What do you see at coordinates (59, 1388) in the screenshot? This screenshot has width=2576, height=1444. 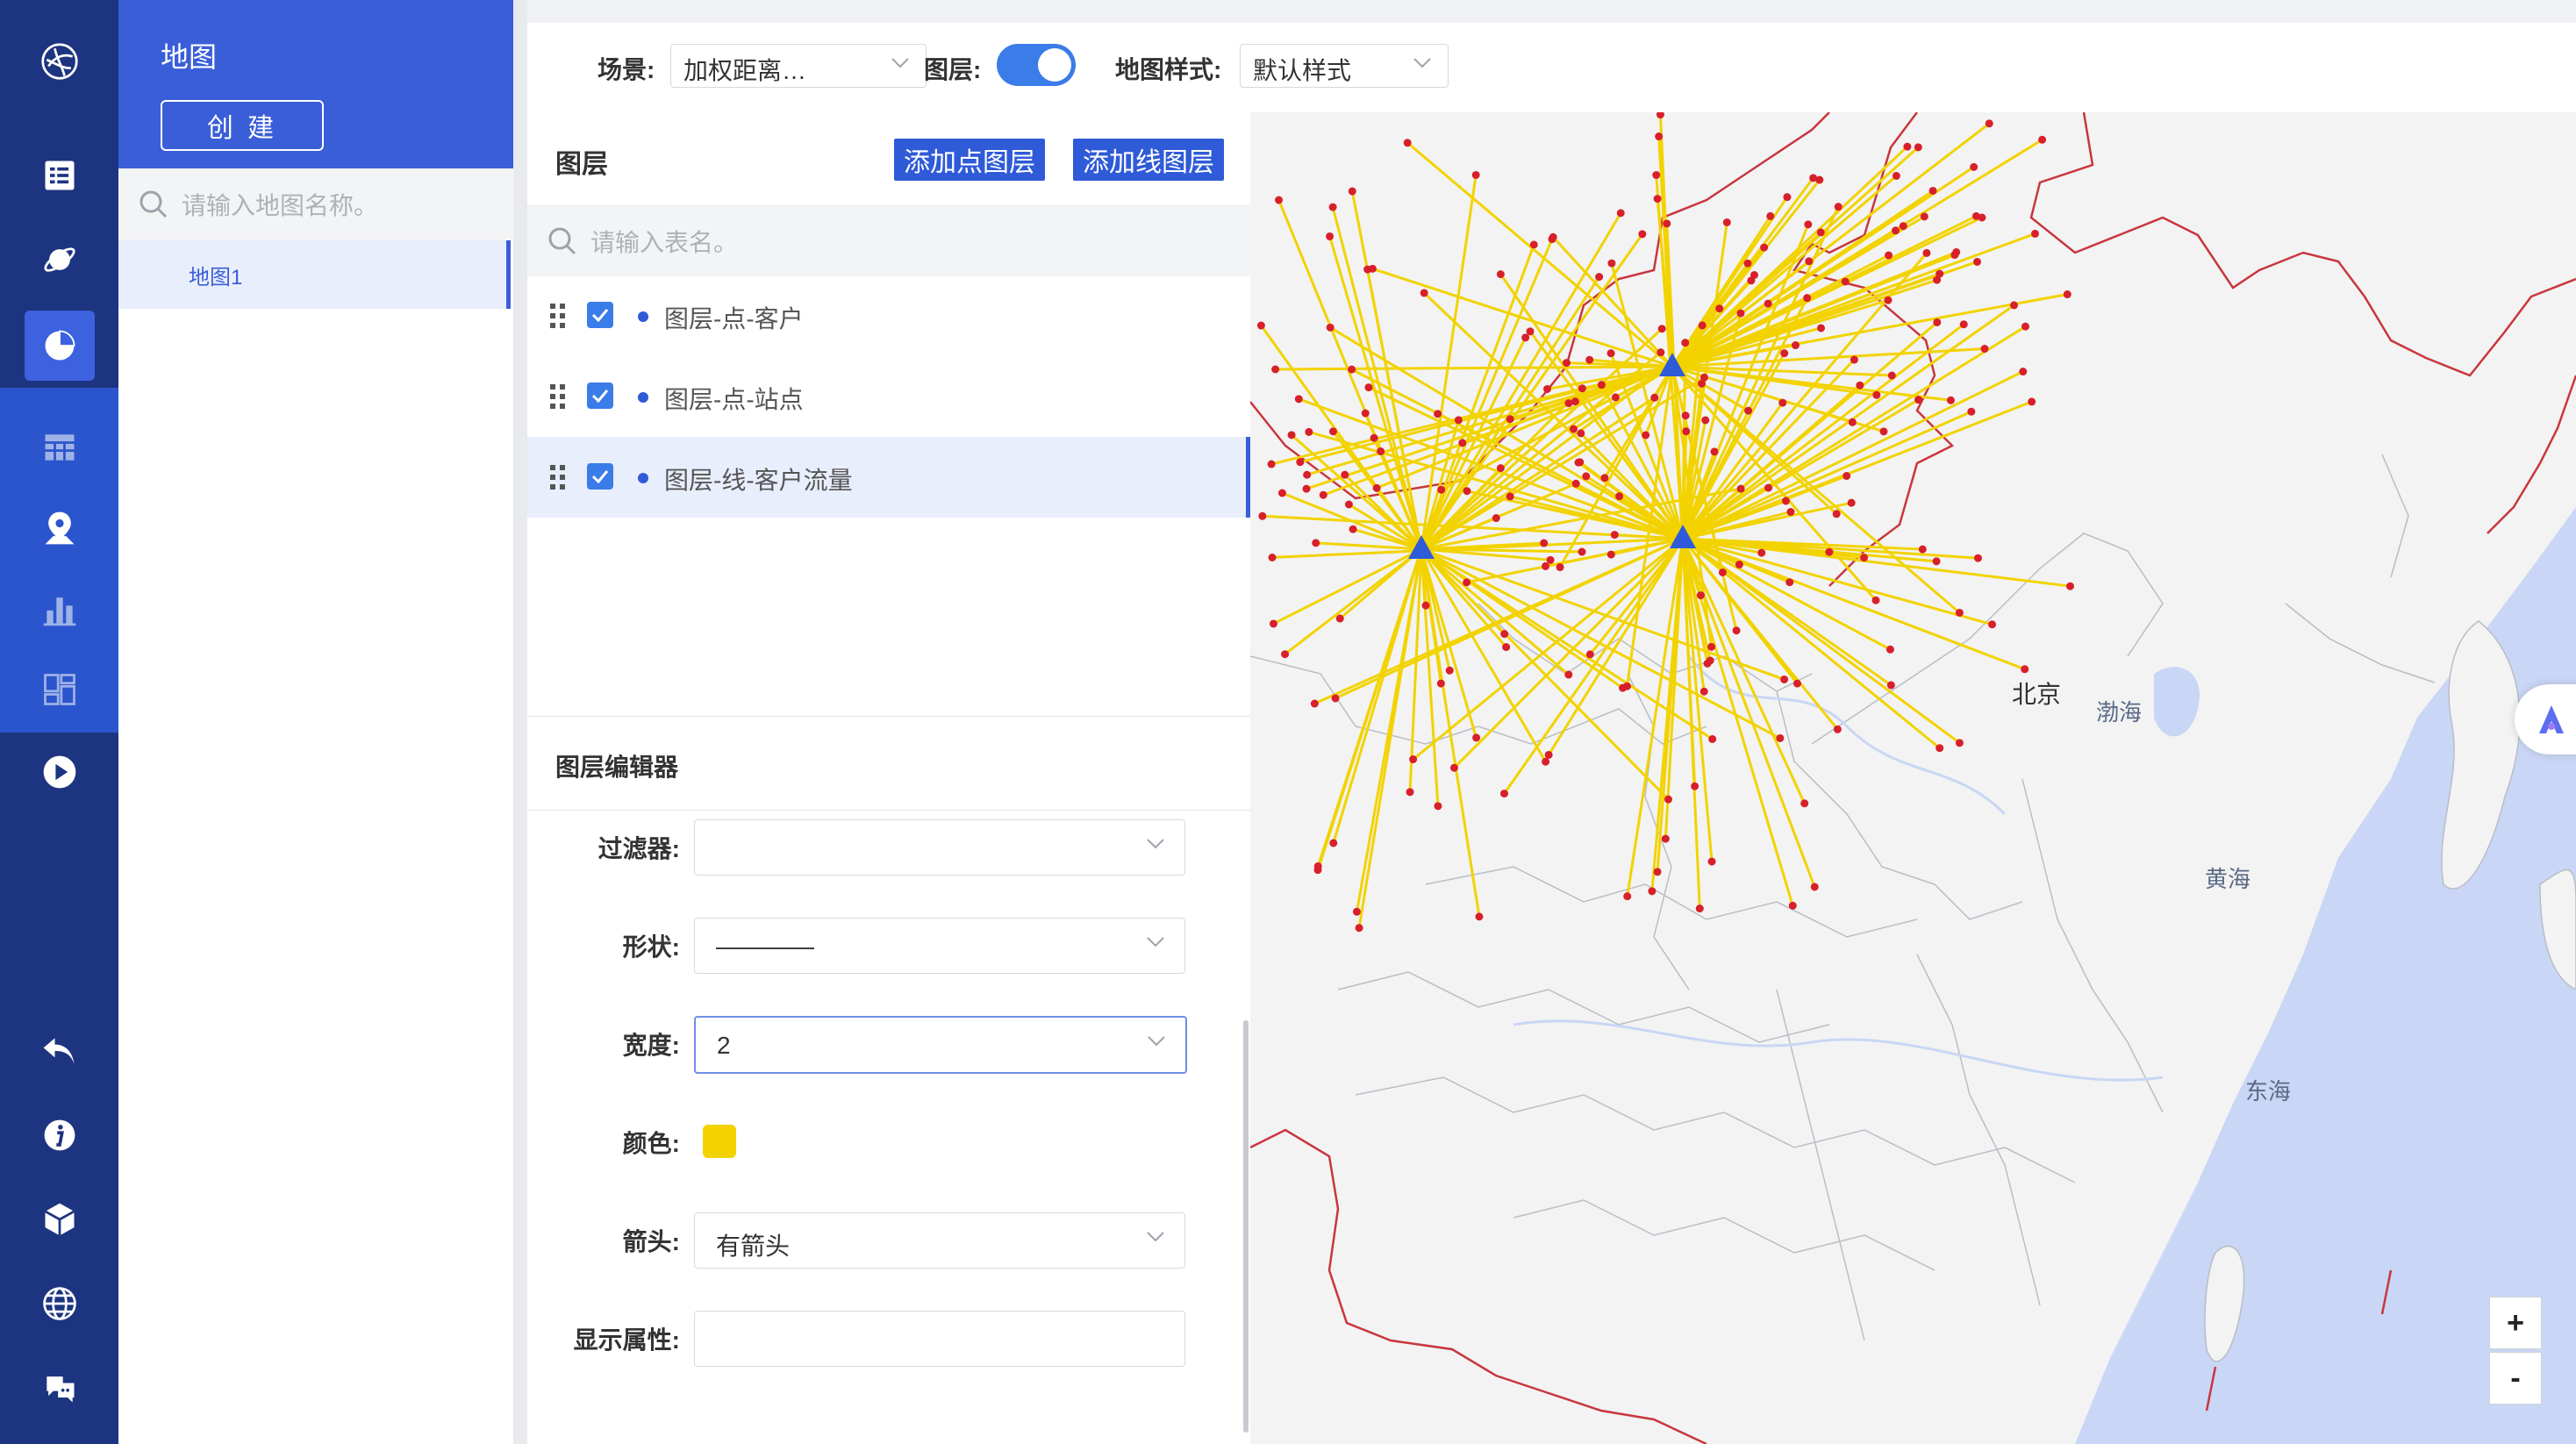 I see `nav-community` at bounding box center [59, 1388].